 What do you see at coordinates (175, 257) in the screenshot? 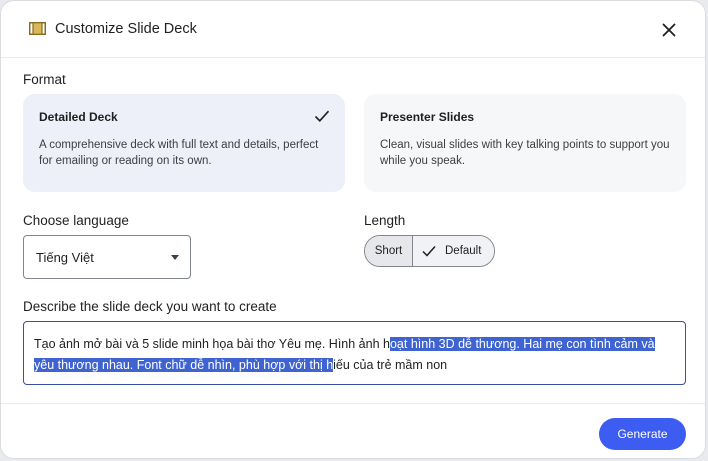
I see `dropdown-arrow-icon` at bounding box center [175, 257].